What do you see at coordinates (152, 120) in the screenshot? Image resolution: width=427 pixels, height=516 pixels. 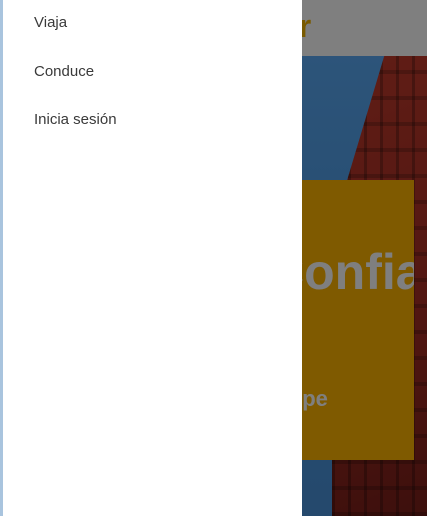 I see `menu-item-inicia-sesion: Inicia sesión` at bounding box center [152, 120].